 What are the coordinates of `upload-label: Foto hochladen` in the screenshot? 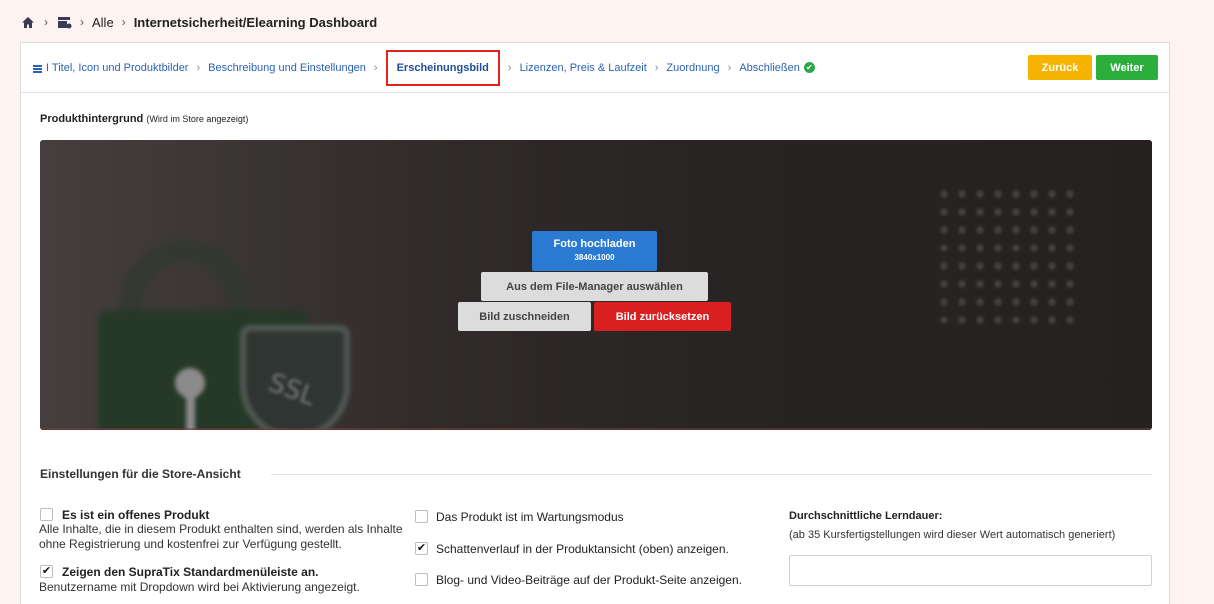 It's located at (594, 244).